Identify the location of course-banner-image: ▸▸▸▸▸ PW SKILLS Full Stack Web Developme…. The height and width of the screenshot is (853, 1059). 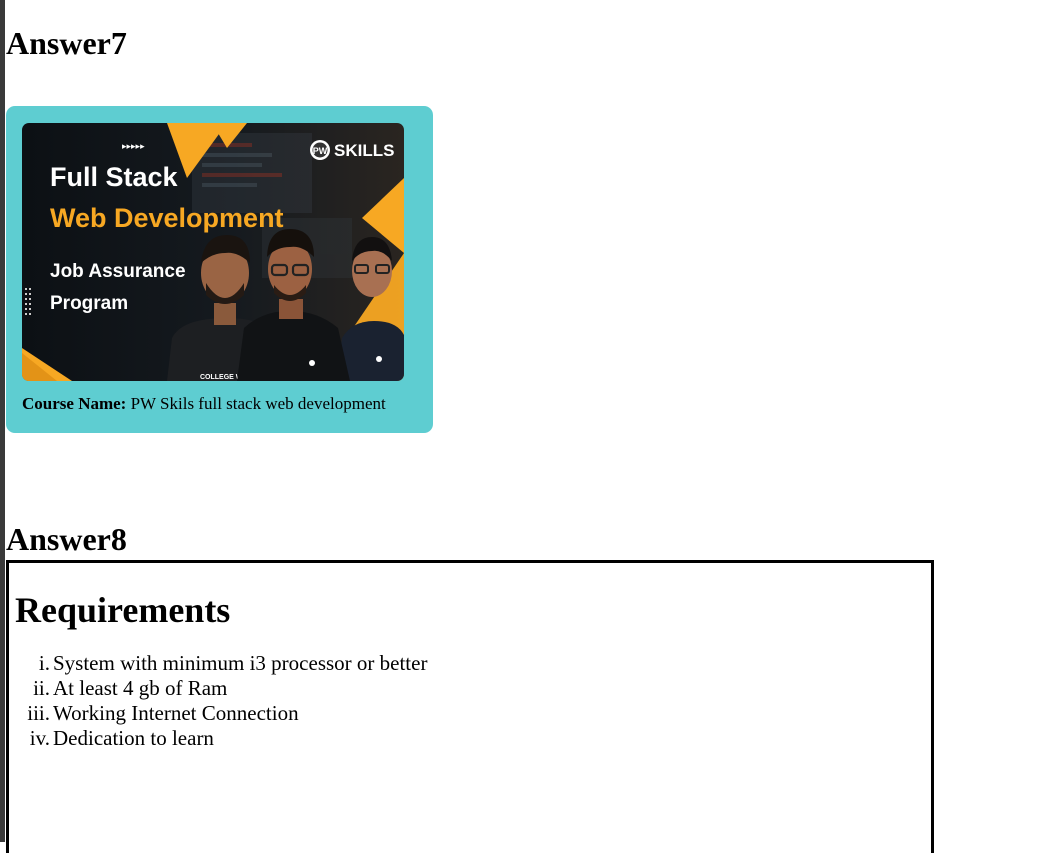
(213, 252).